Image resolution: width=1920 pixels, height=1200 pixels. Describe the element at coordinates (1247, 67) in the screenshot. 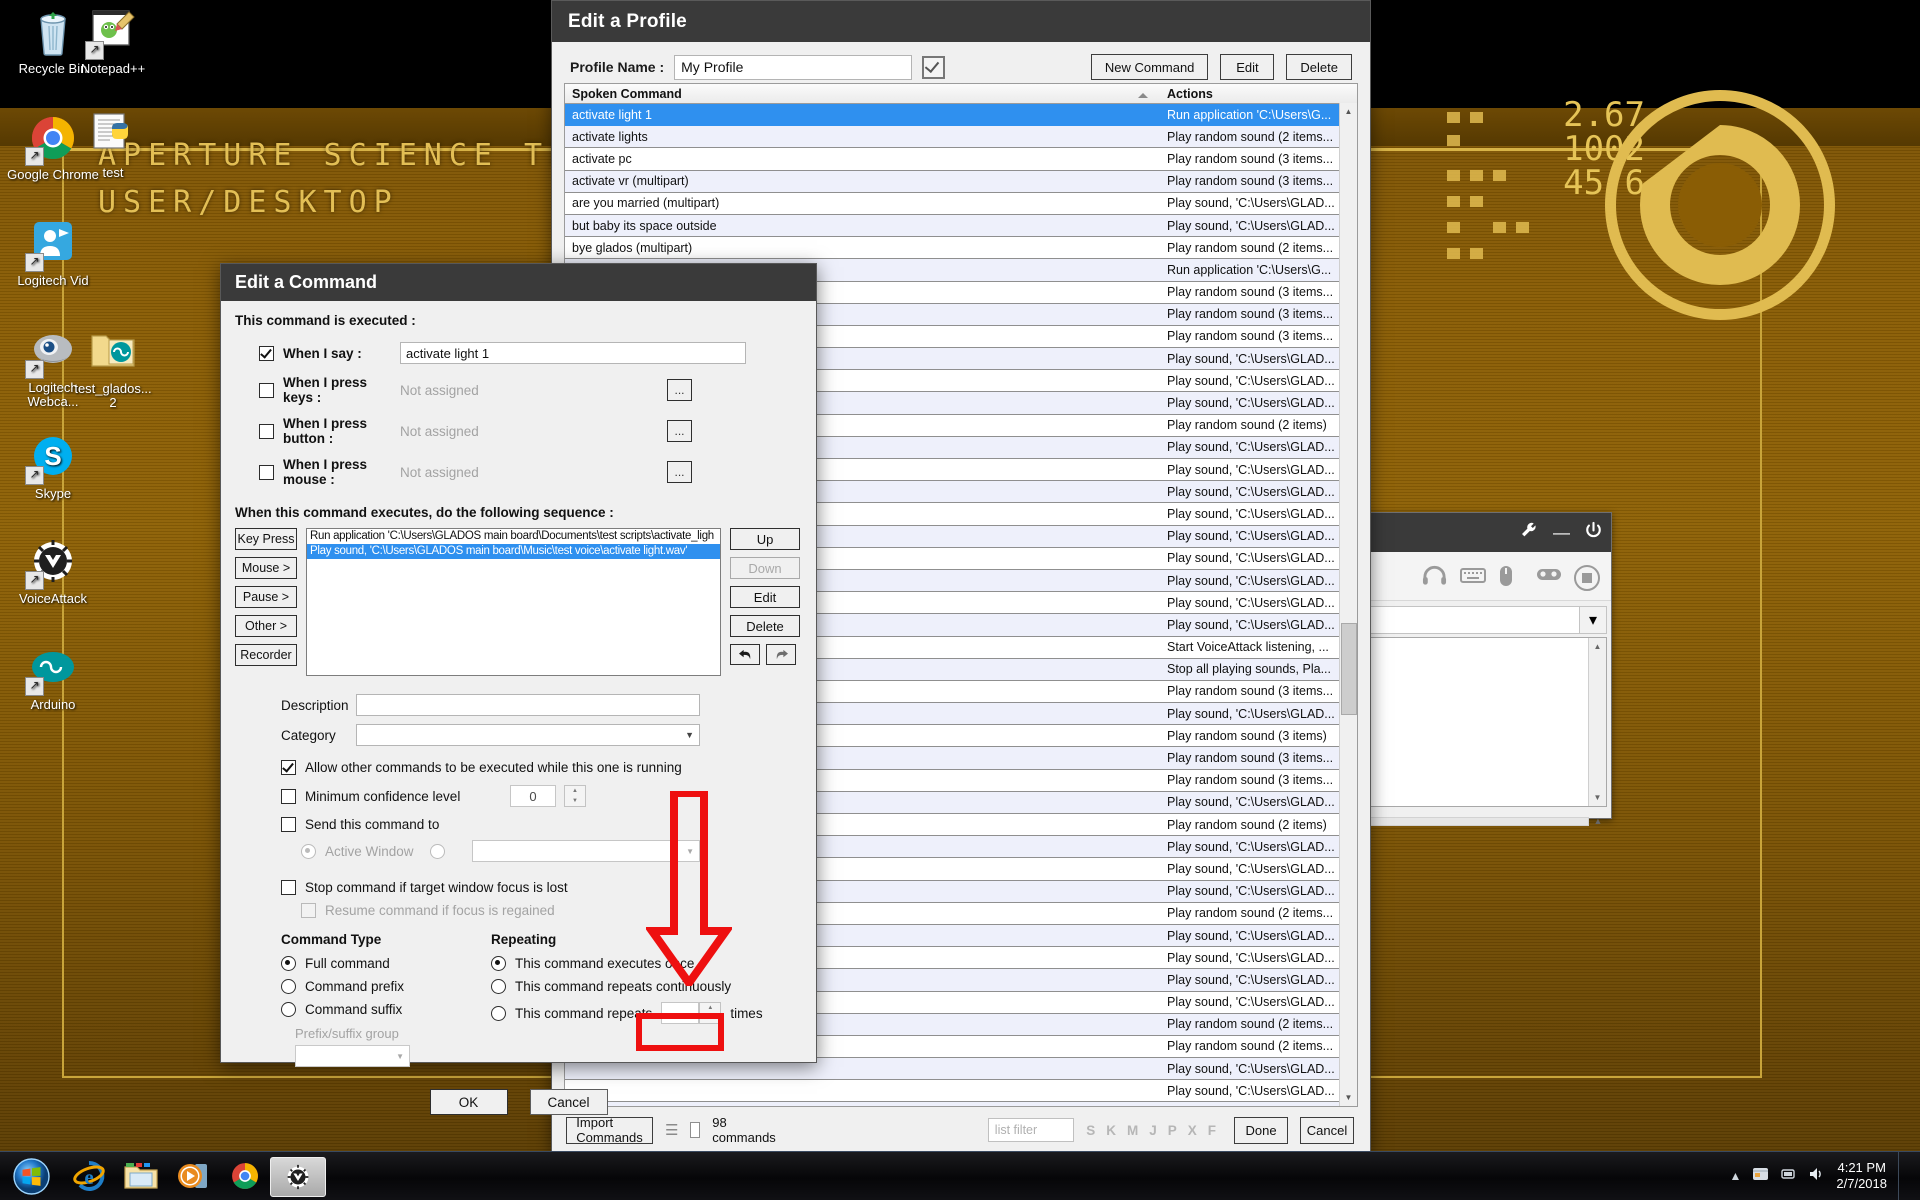

I see `edit-command-button: Edit` at that location.